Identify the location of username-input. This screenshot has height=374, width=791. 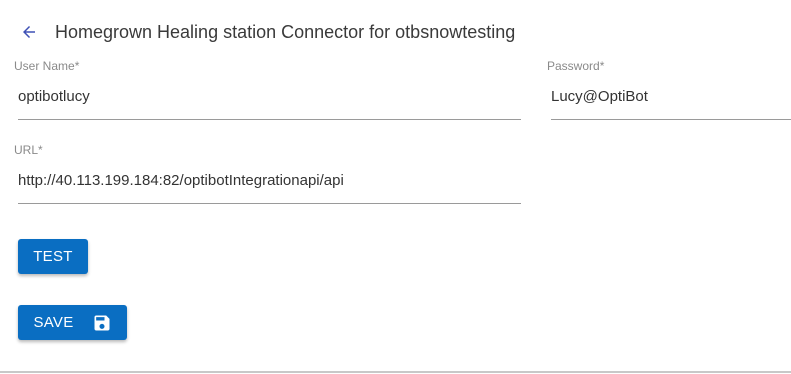
(268, 97).